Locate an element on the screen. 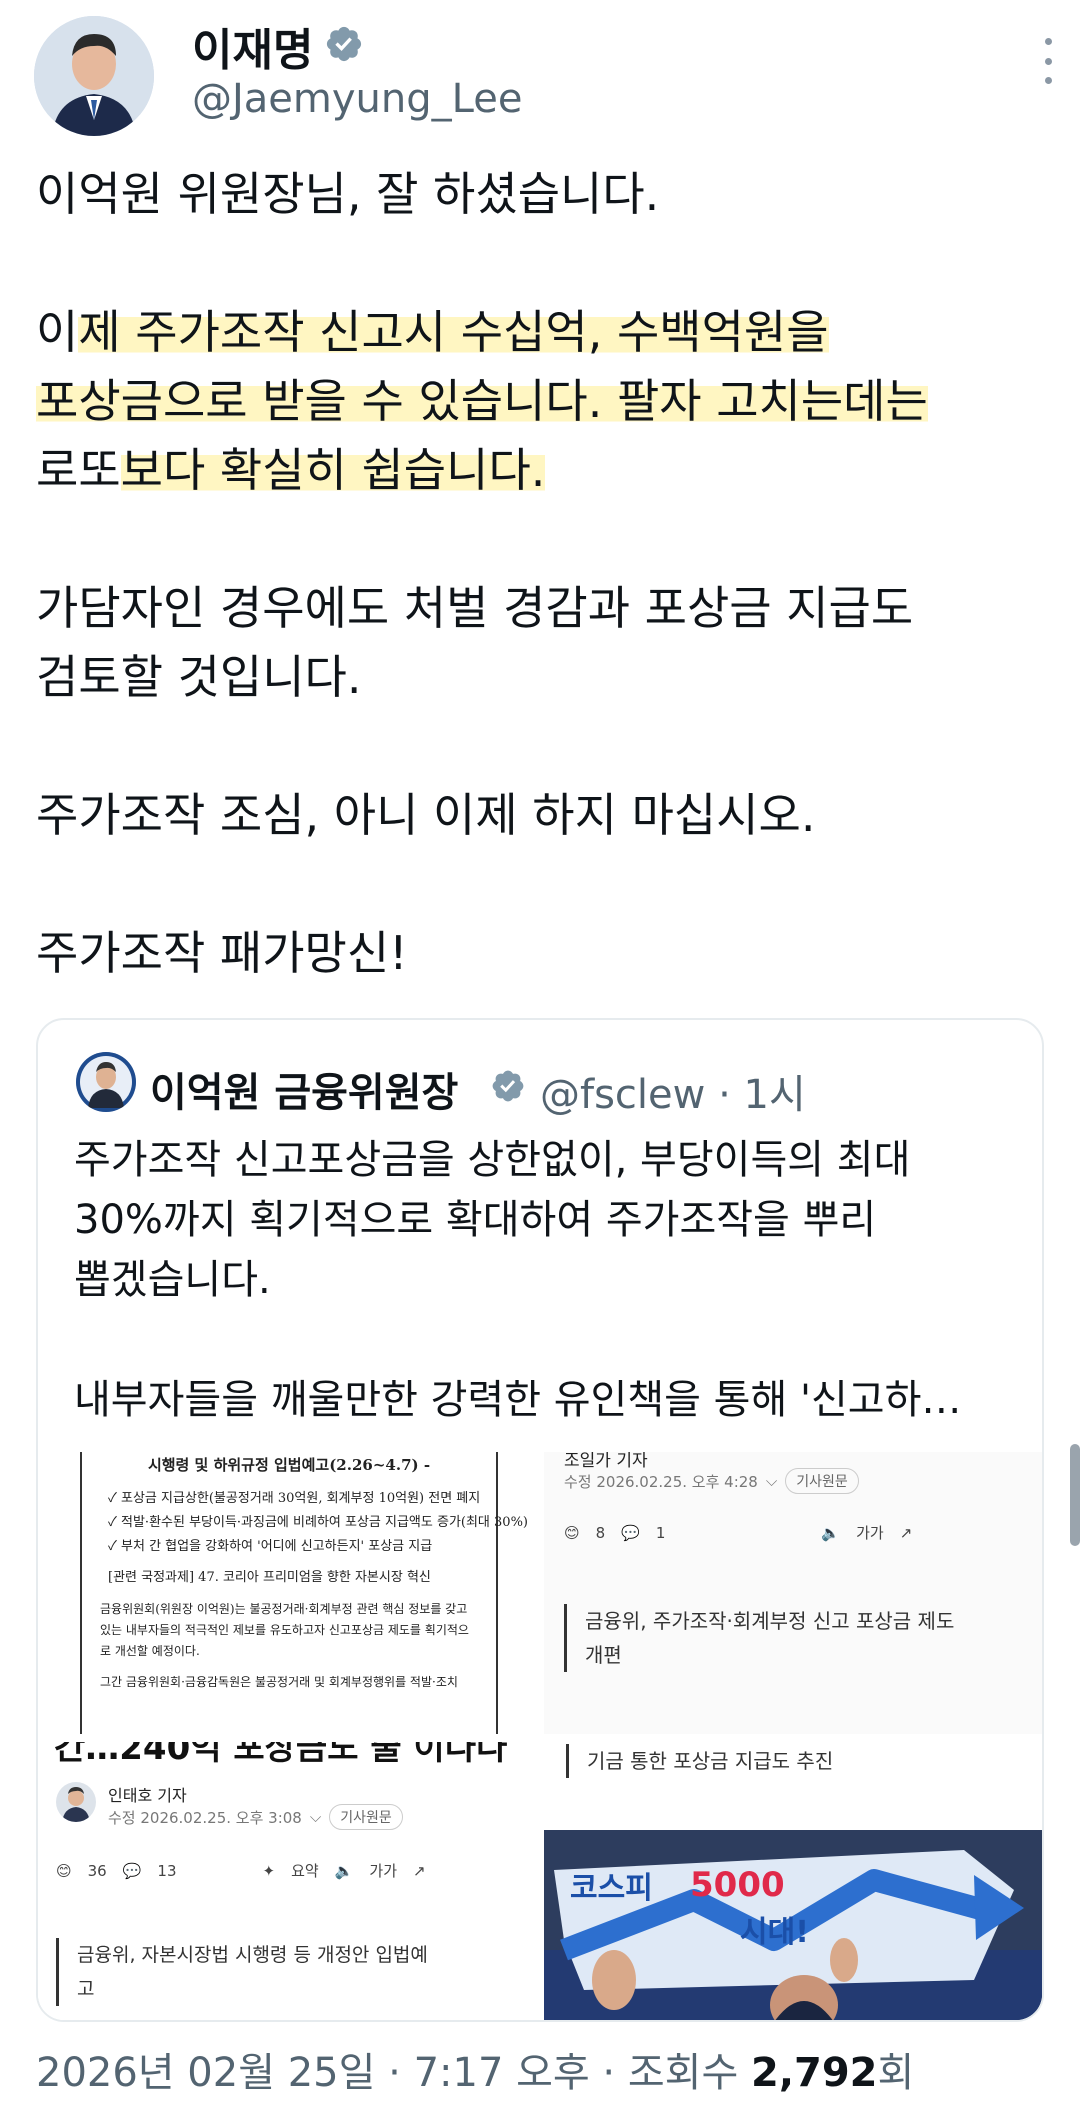 This screenshot has height=2122, width=1080. sign-text: 코스피 is located at coordinates (611, 1888).